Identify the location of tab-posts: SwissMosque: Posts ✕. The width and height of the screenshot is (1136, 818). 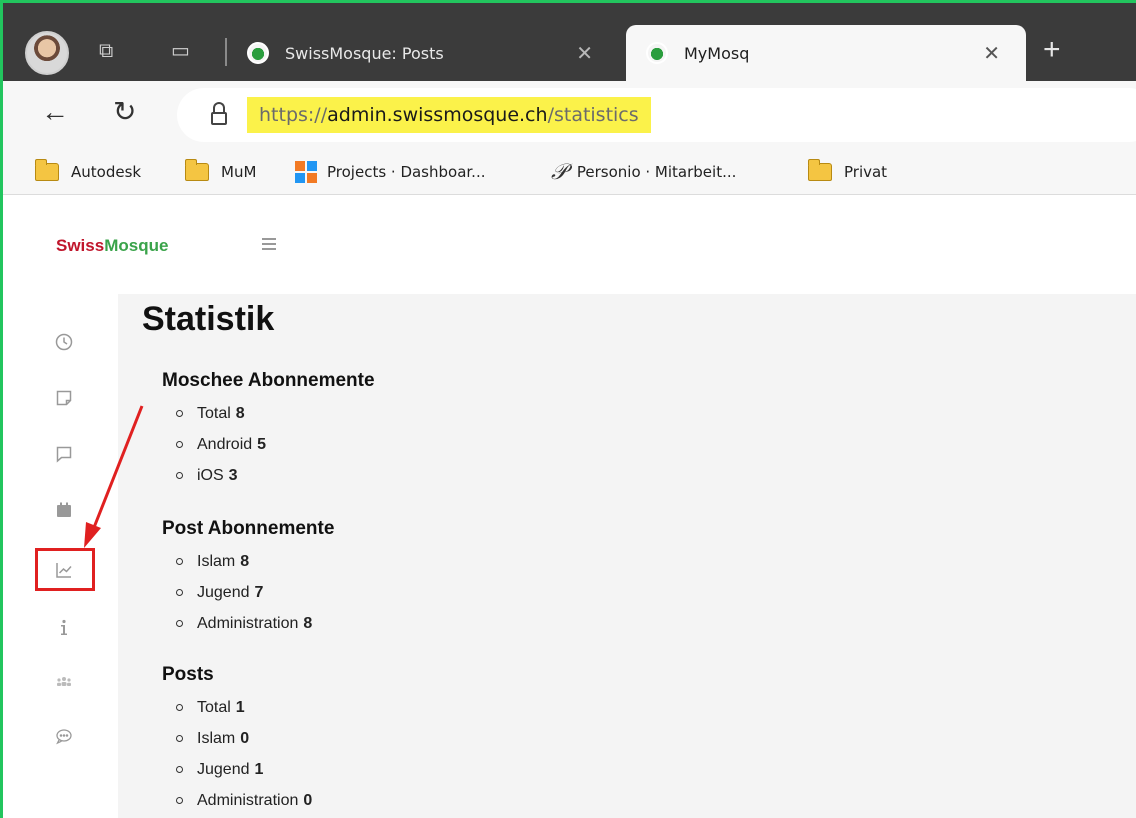
(427, 53).